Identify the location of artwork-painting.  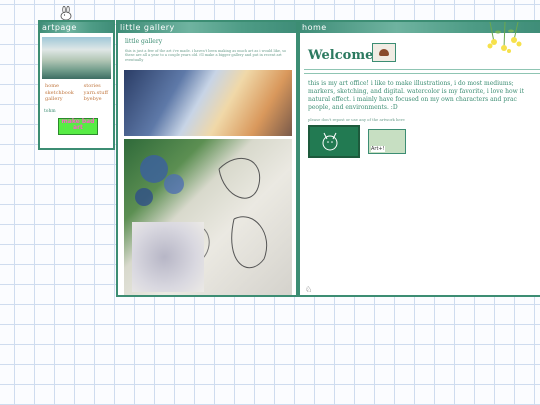
(208, 103).